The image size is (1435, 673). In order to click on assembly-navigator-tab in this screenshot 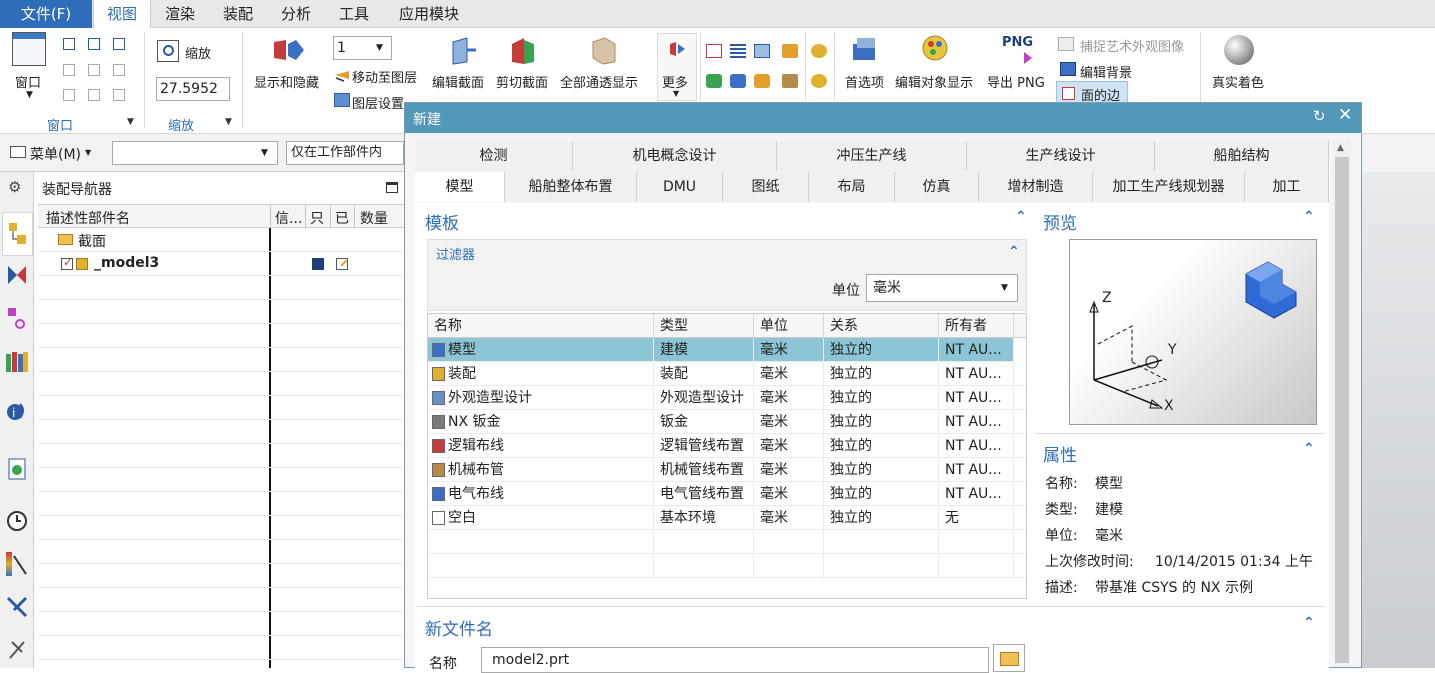, I will do `click(17, 234)`.